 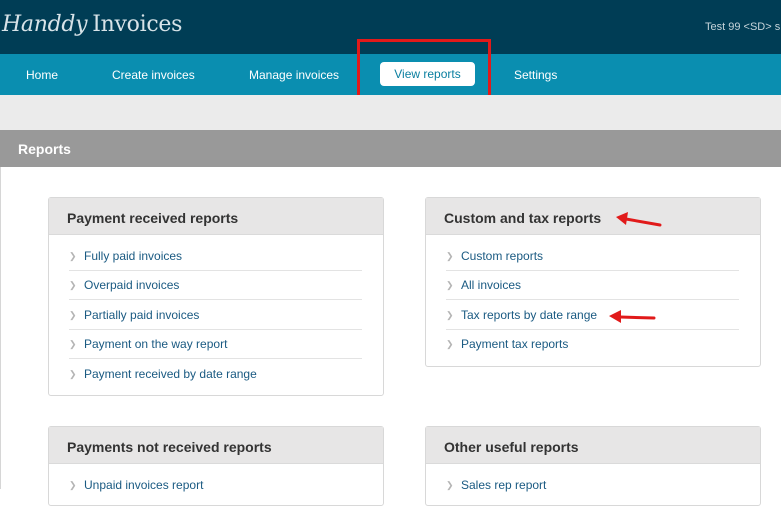 I want to click on nav-manage-invoices: Manage invoices, so click(x=294, y=75).